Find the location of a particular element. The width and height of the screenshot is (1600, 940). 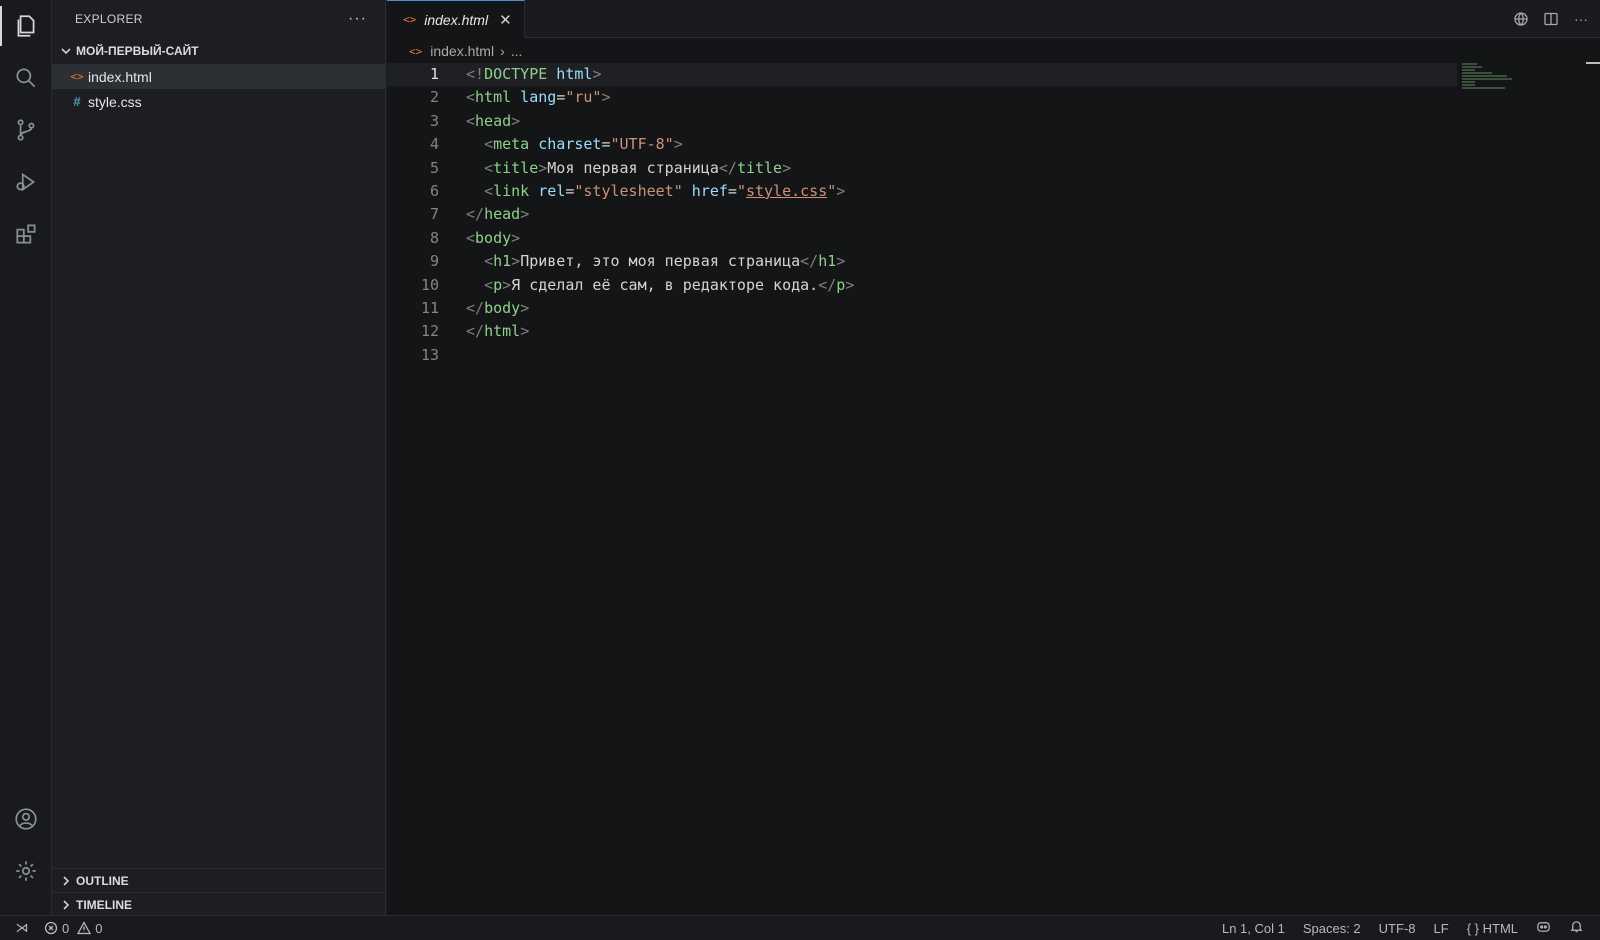

code-line: 12 </html> is located at coordinates (922, 331).